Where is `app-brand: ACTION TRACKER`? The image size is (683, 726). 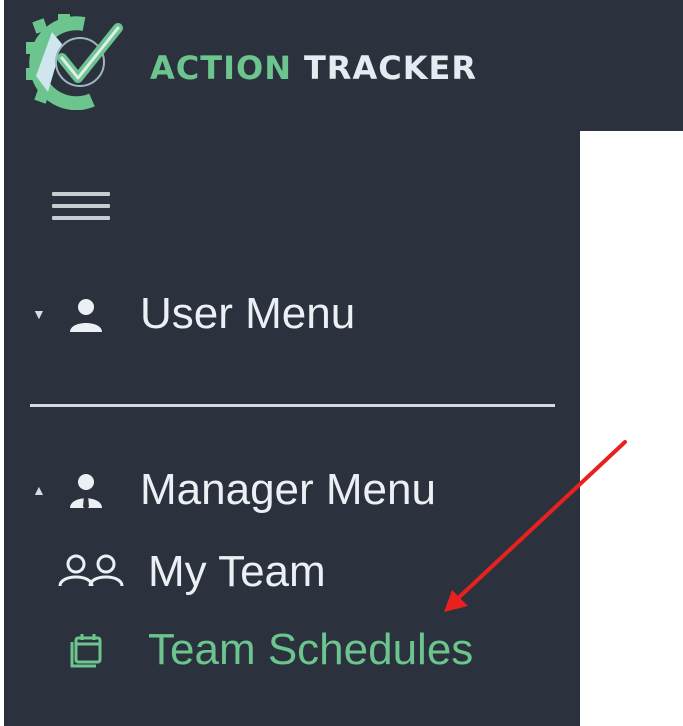
app-brand: ACTION TRACKER is located at coordinates (313, 68).